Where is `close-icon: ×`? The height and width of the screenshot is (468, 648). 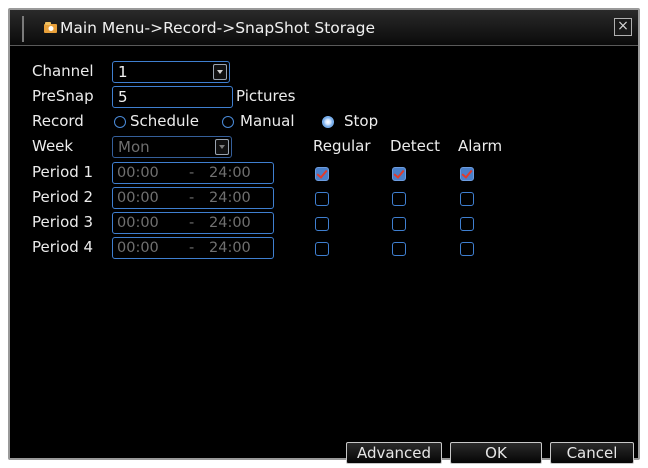
close-icon: × is located at coordinates (623, 26).